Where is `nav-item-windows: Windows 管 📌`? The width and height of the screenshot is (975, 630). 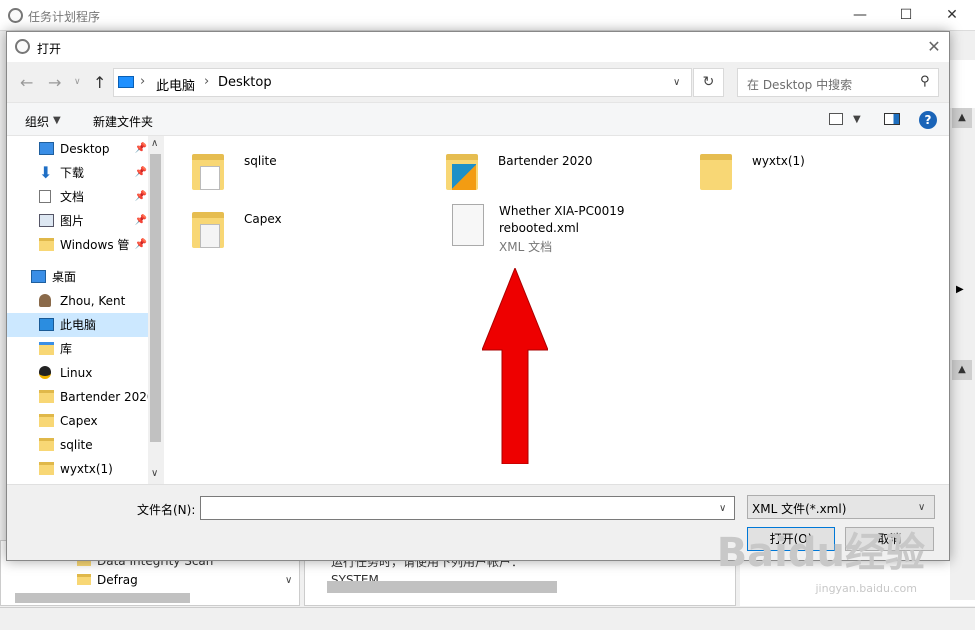 nav-item-windows: Windows 管 📌 is located at coordinates (78, 245).